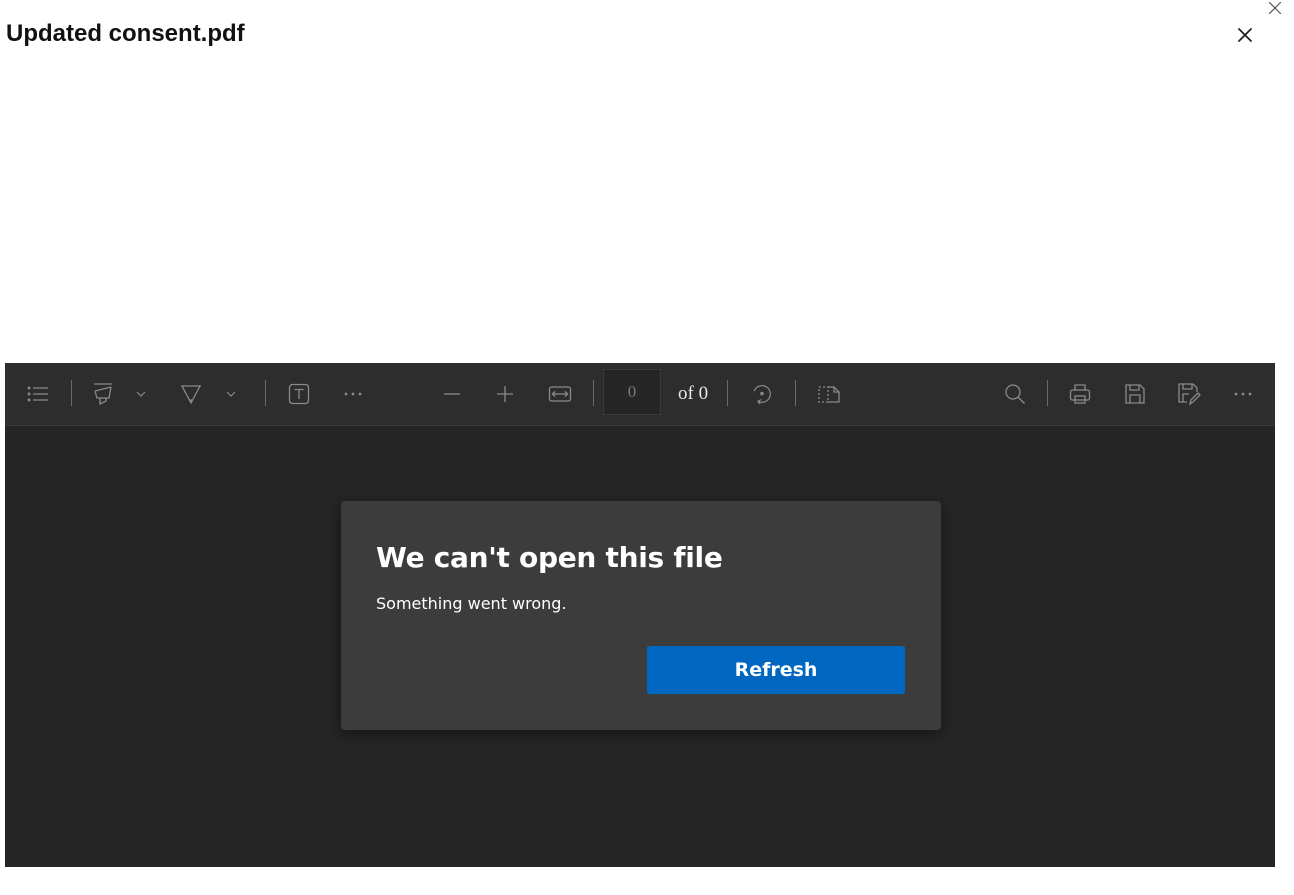 Image resolution: width=1294 pixels, height=895 pixels. I want to click on save-as-icon, so click(1189, 394).